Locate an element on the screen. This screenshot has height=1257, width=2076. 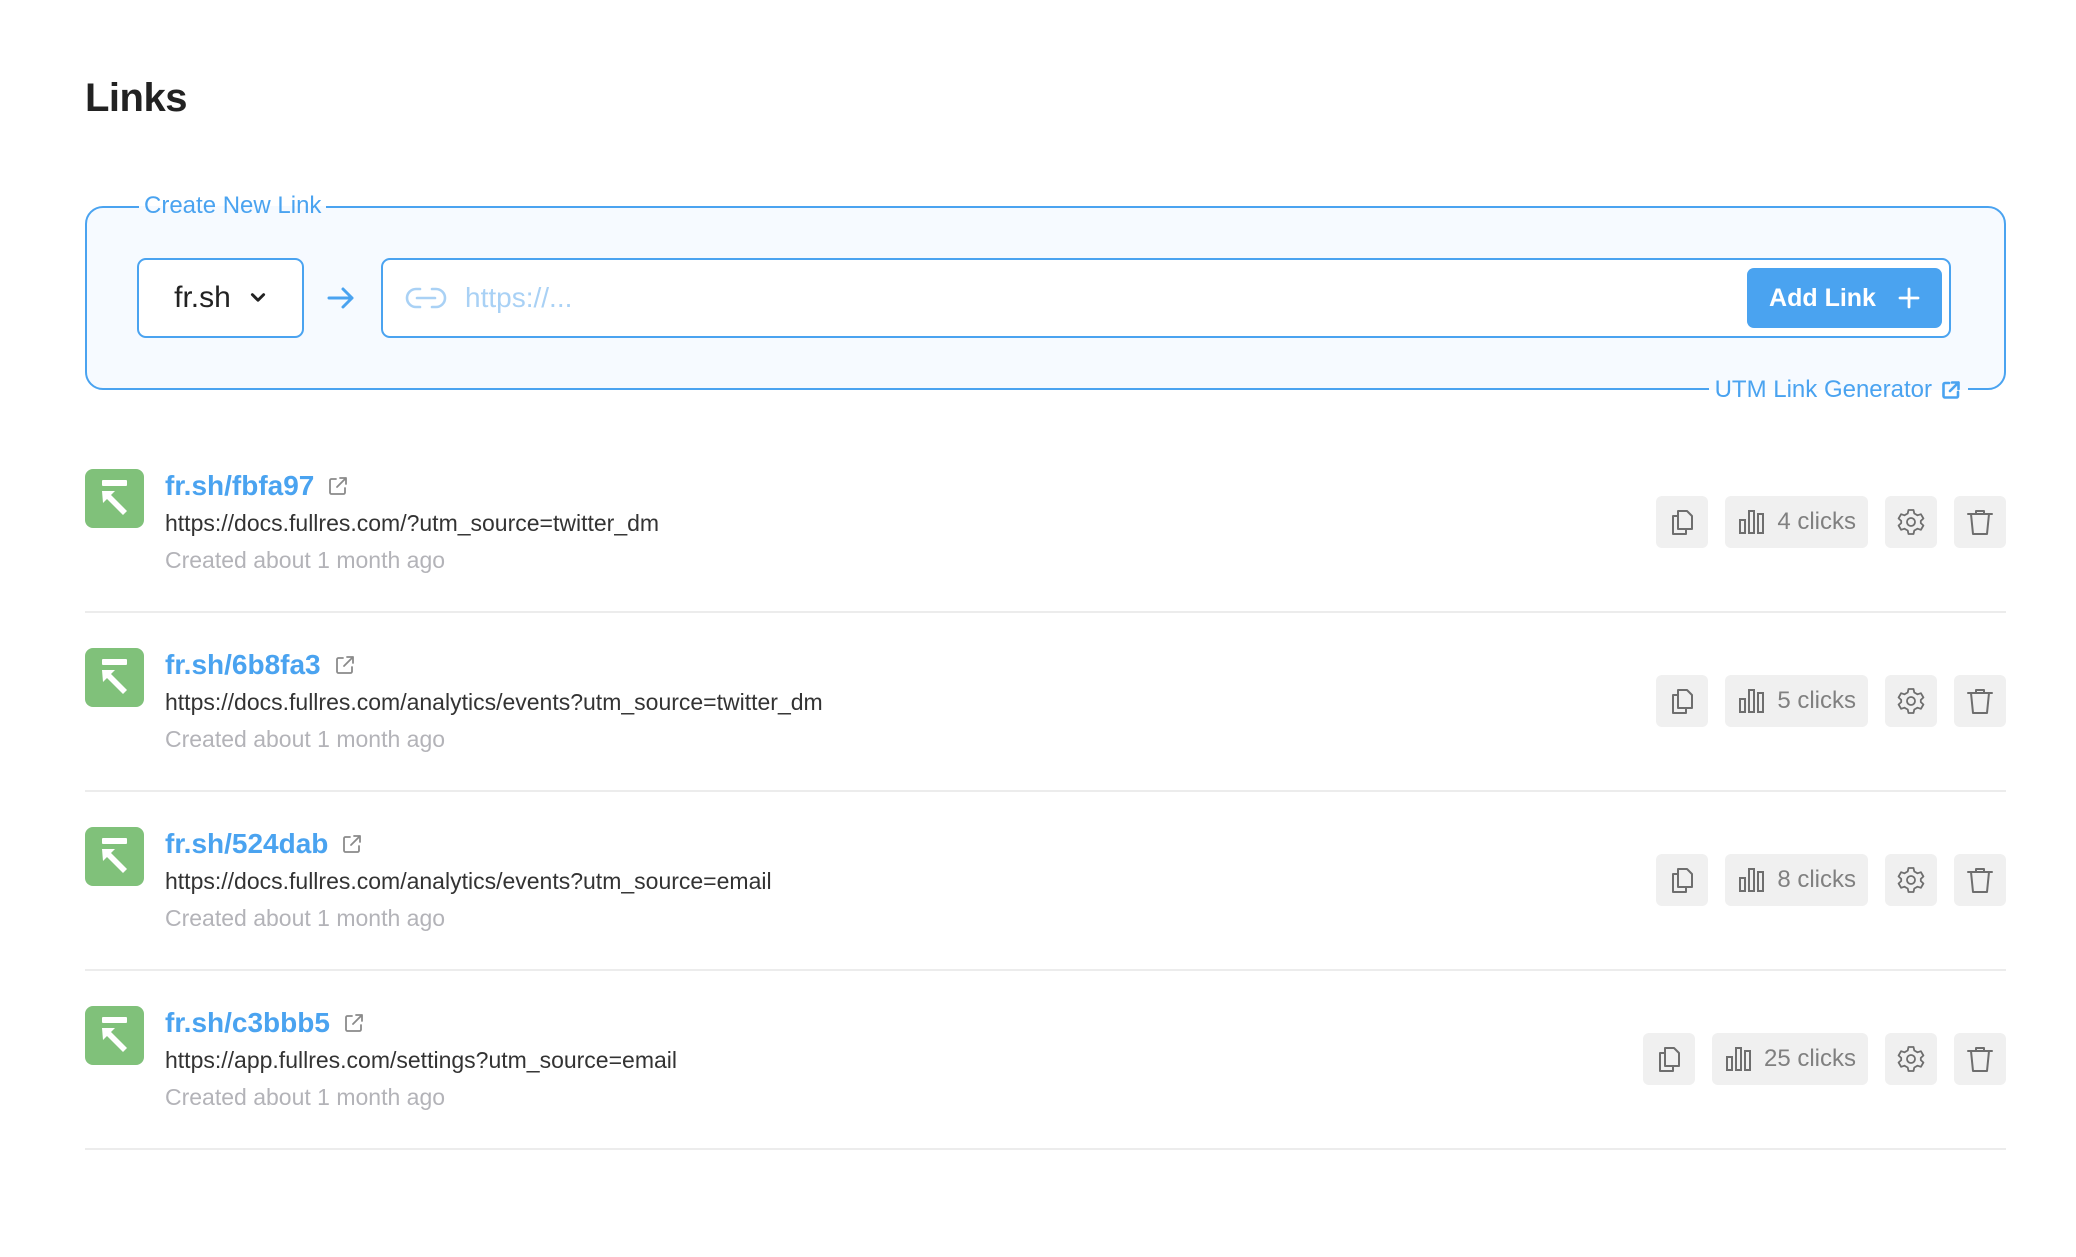
link-actions: 25 clicks is located at coordinates (1824, 1059).